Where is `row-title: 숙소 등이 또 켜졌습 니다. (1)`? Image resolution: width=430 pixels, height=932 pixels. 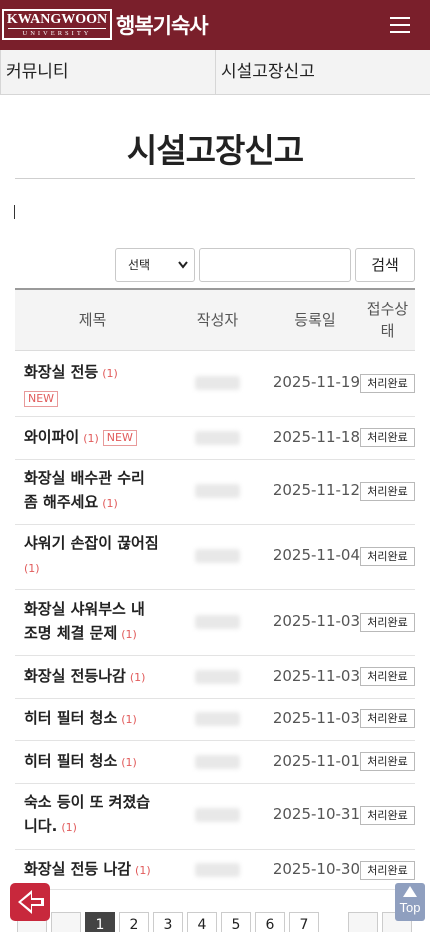
row-title: 숙소 등이 또 켜졌습 니다. (1) is located at coordinates (99, 815).